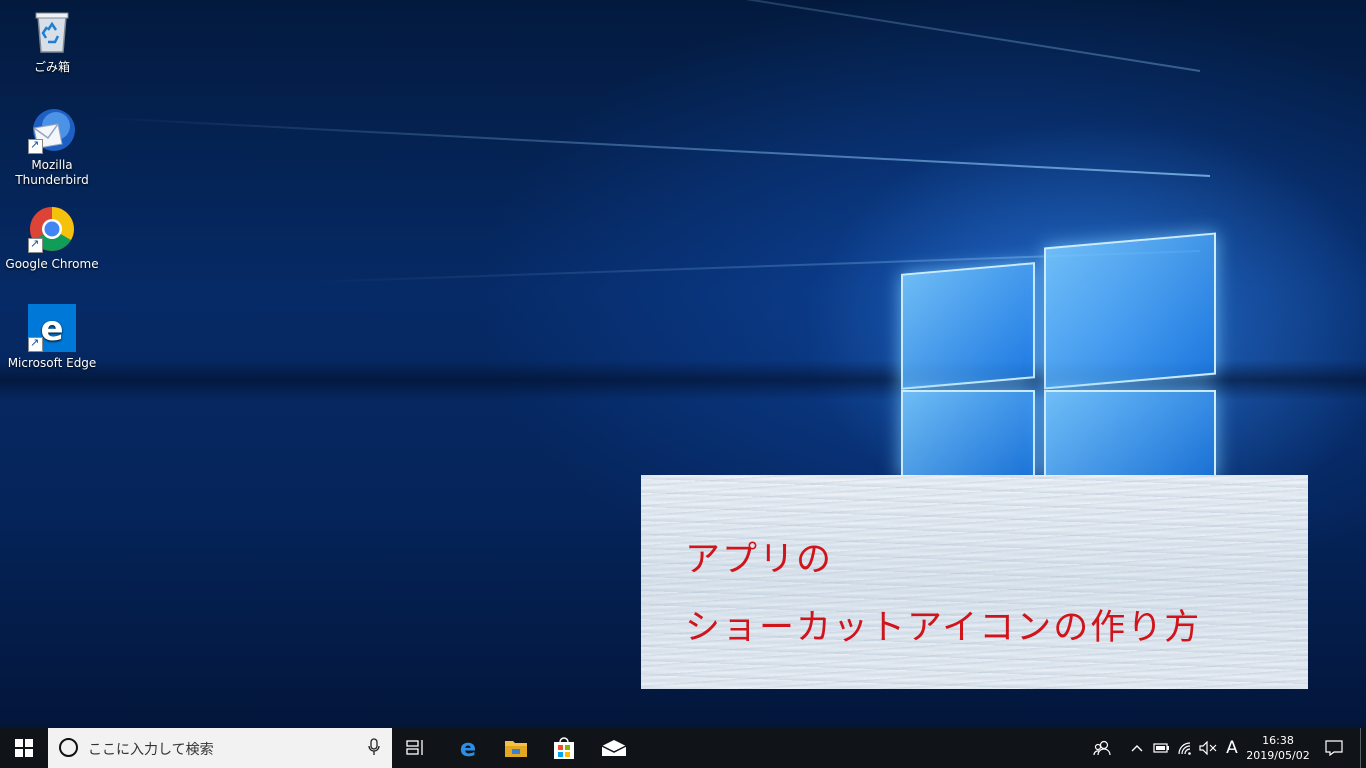  I want to click on taskbar-store-button, so click(564, 748).